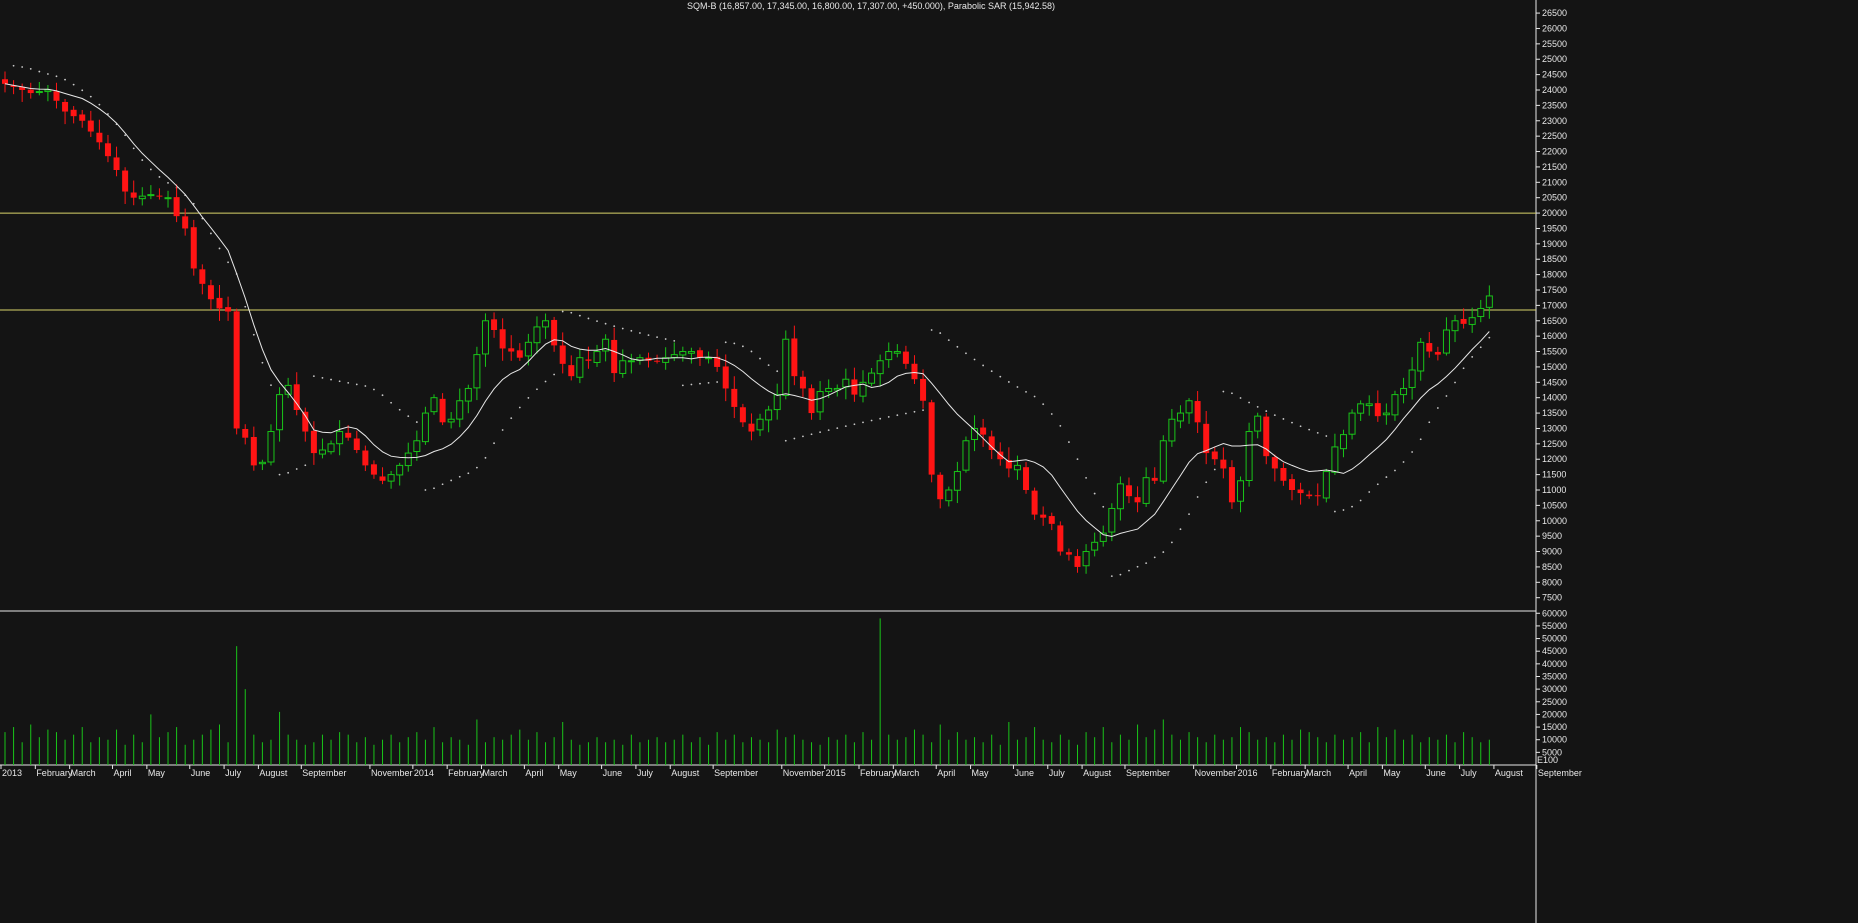  What do you see at coordinates (613, 773) in the screenshot?
I see `time-tick-label: June` at bounding box center [613, 773].